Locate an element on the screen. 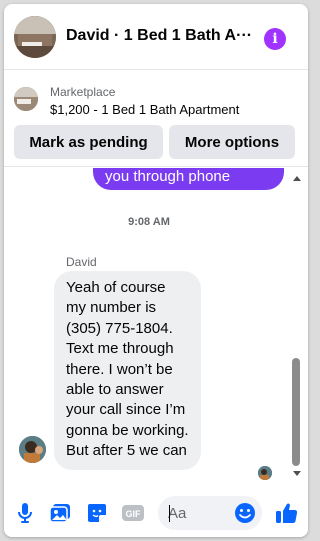 This screenshot has height=541, width=320. chat-header: David · 1 Bed 1 Bath A··· i is located at coordinates (156, 37).